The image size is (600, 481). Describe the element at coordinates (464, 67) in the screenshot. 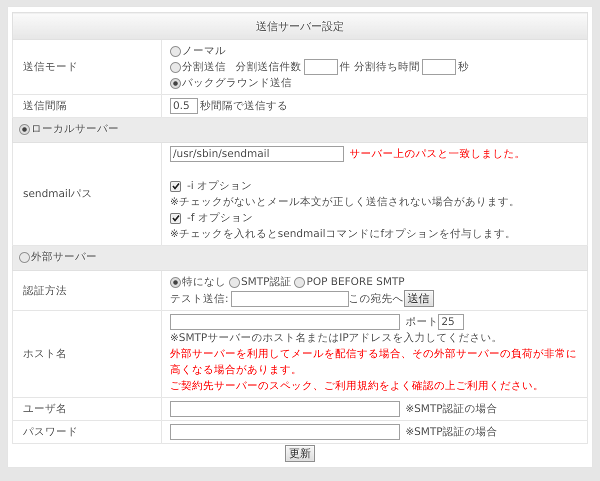

I see `unit-label: 秒` at that location.